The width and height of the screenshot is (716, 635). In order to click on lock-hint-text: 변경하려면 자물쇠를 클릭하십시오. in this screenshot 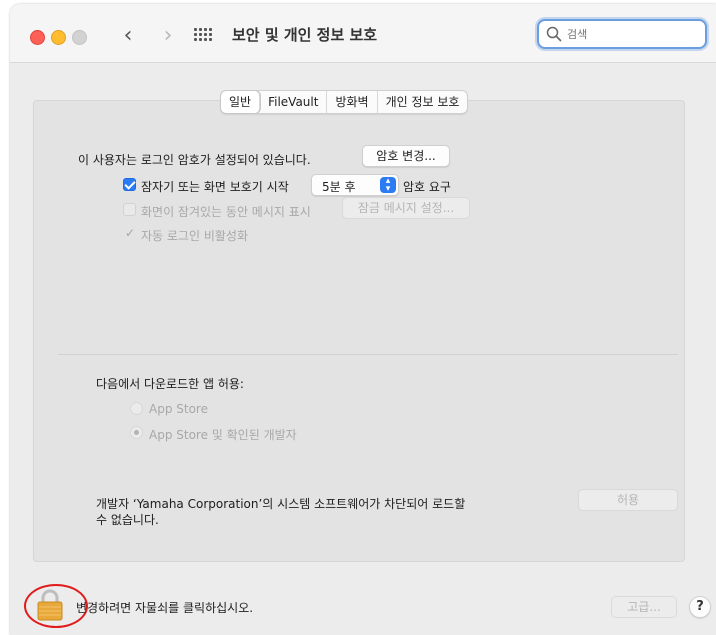, I will do `click(165, 608)`.